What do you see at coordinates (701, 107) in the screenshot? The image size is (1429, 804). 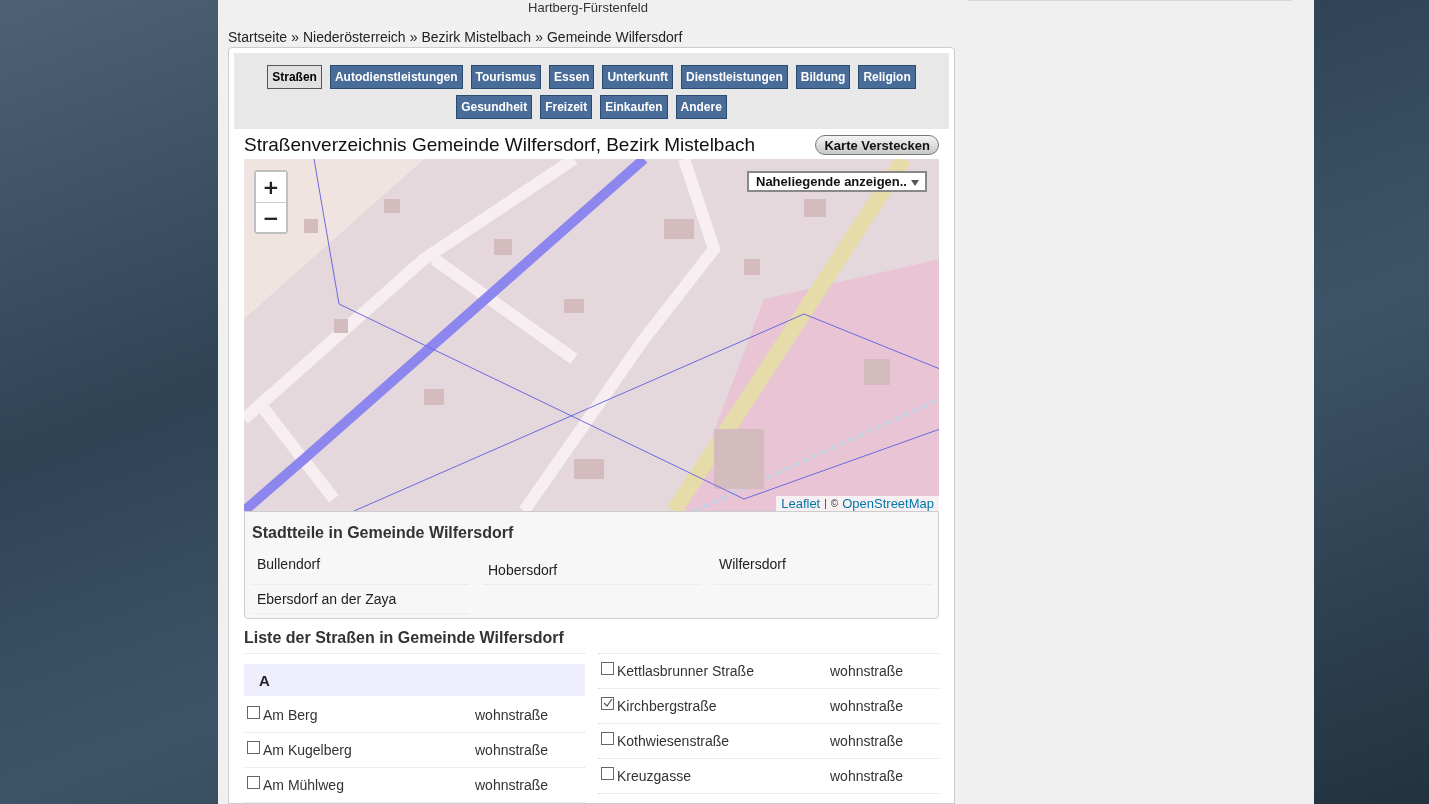 I see `category-tab: Andere` at bounding box center [701, 107].